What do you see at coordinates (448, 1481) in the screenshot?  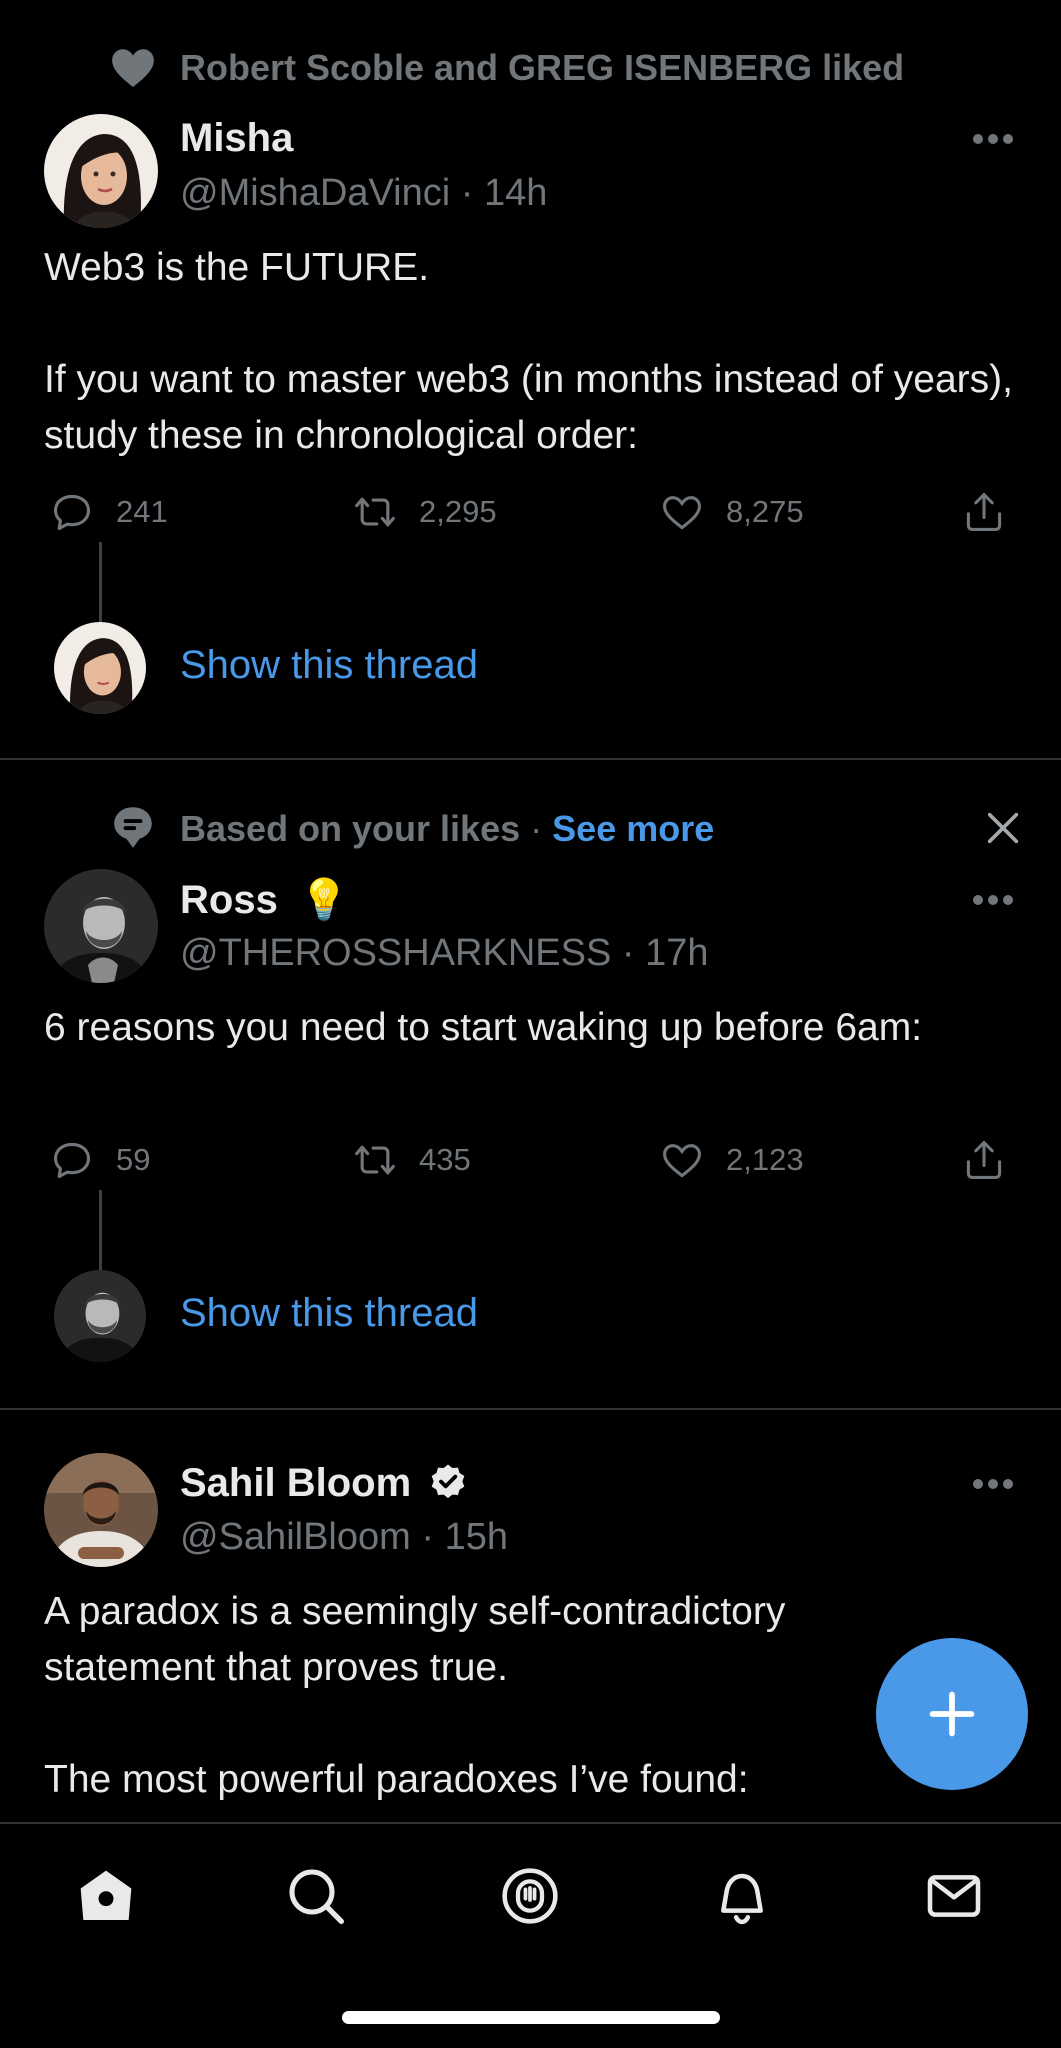 I see `verified-badge-icon` at bounding box center [448, 1481].